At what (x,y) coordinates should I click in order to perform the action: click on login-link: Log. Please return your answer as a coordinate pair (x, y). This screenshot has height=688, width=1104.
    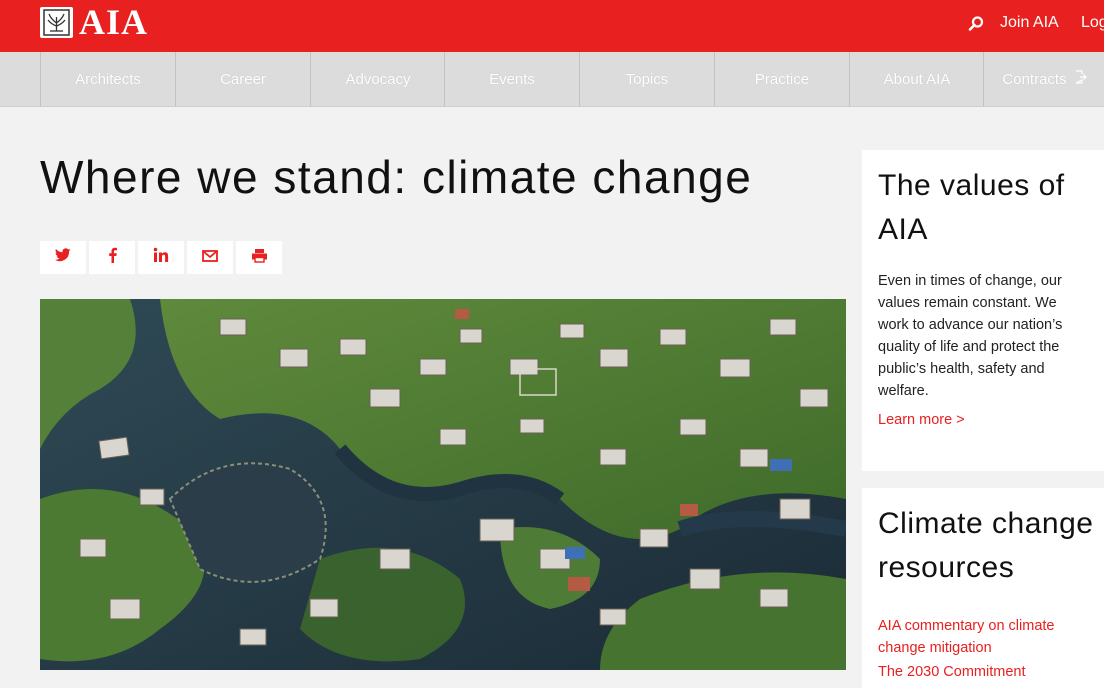
    Looking at the image, I should click on (1092, 23).